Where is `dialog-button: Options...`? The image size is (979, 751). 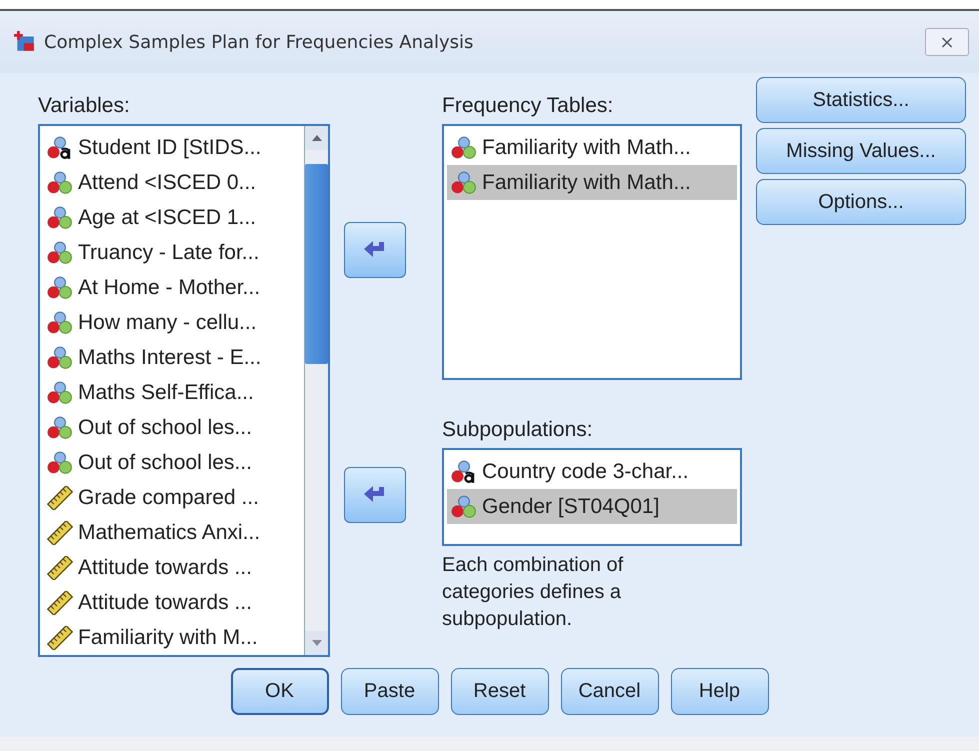
dialog-button: Options... is located at coordinates (861, 202).